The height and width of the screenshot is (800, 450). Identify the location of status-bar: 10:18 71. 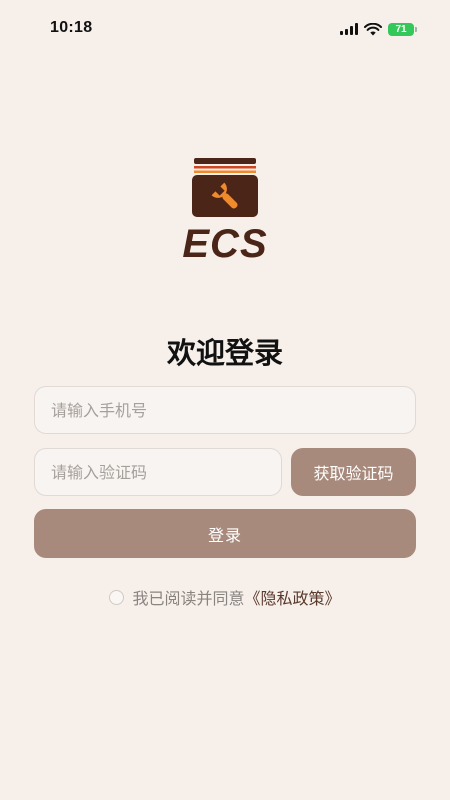
(225, 29).